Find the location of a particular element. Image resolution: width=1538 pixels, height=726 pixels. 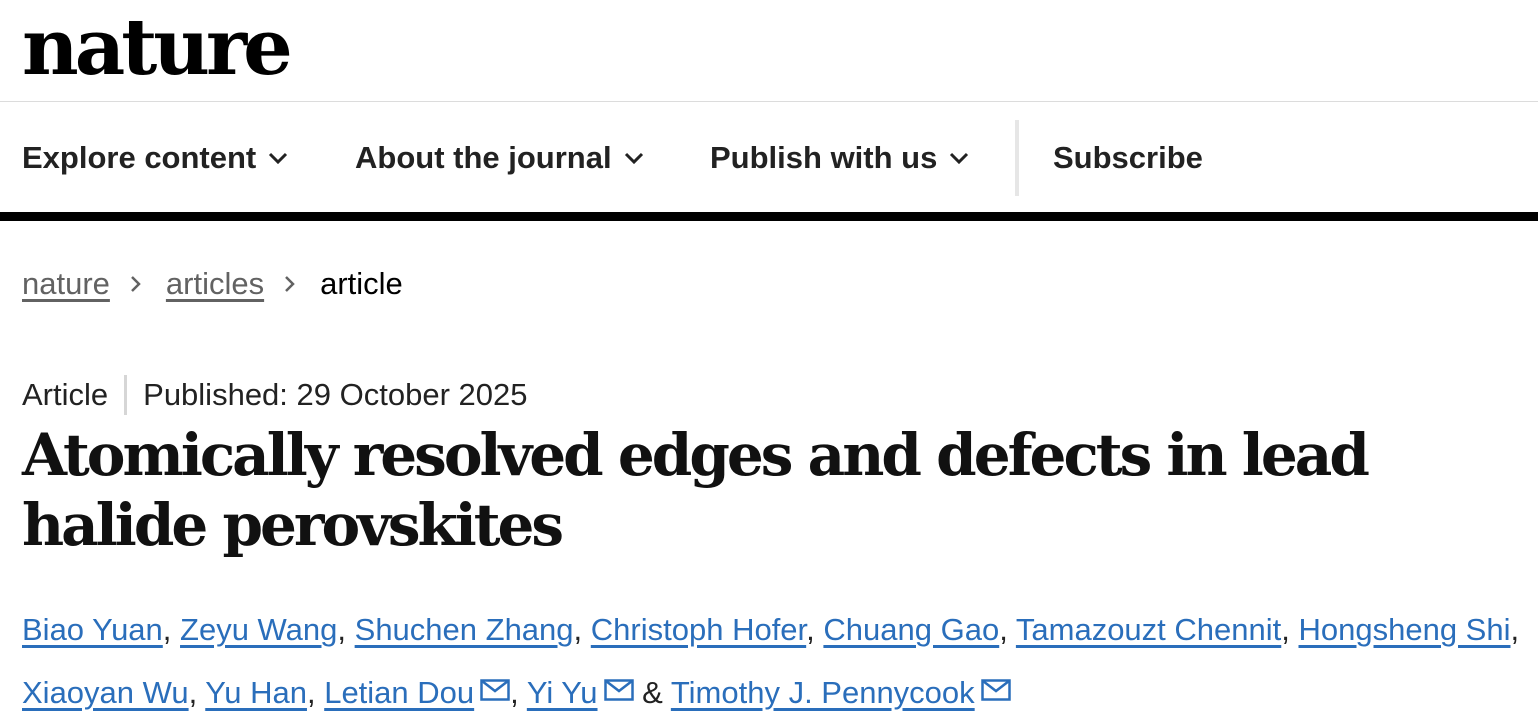

author-link: Yu Han is located at coordinates (256, 692).